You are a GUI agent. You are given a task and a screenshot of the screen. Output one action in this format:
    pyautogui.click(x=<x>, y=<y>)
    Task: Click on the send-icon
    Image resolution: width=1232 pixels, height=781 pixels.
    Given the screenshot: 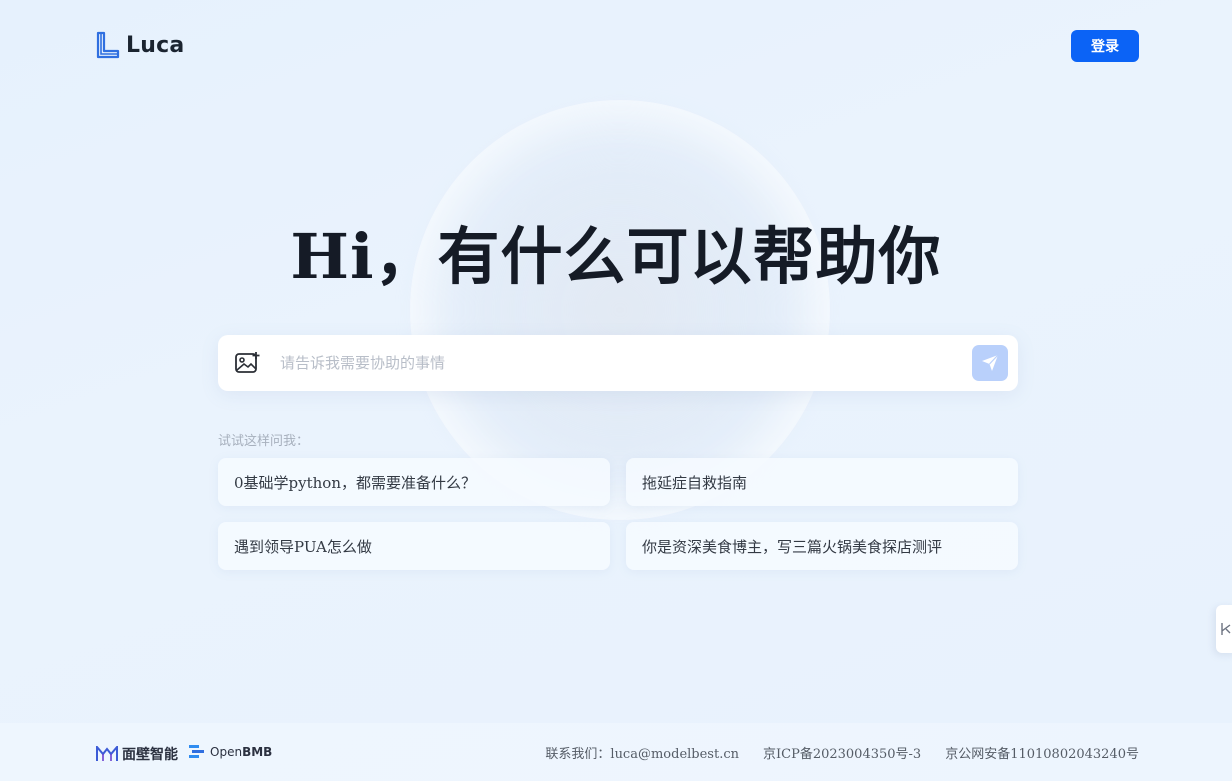 What is the action you would take?
    pyautogui.click(x=990, y=362)
    